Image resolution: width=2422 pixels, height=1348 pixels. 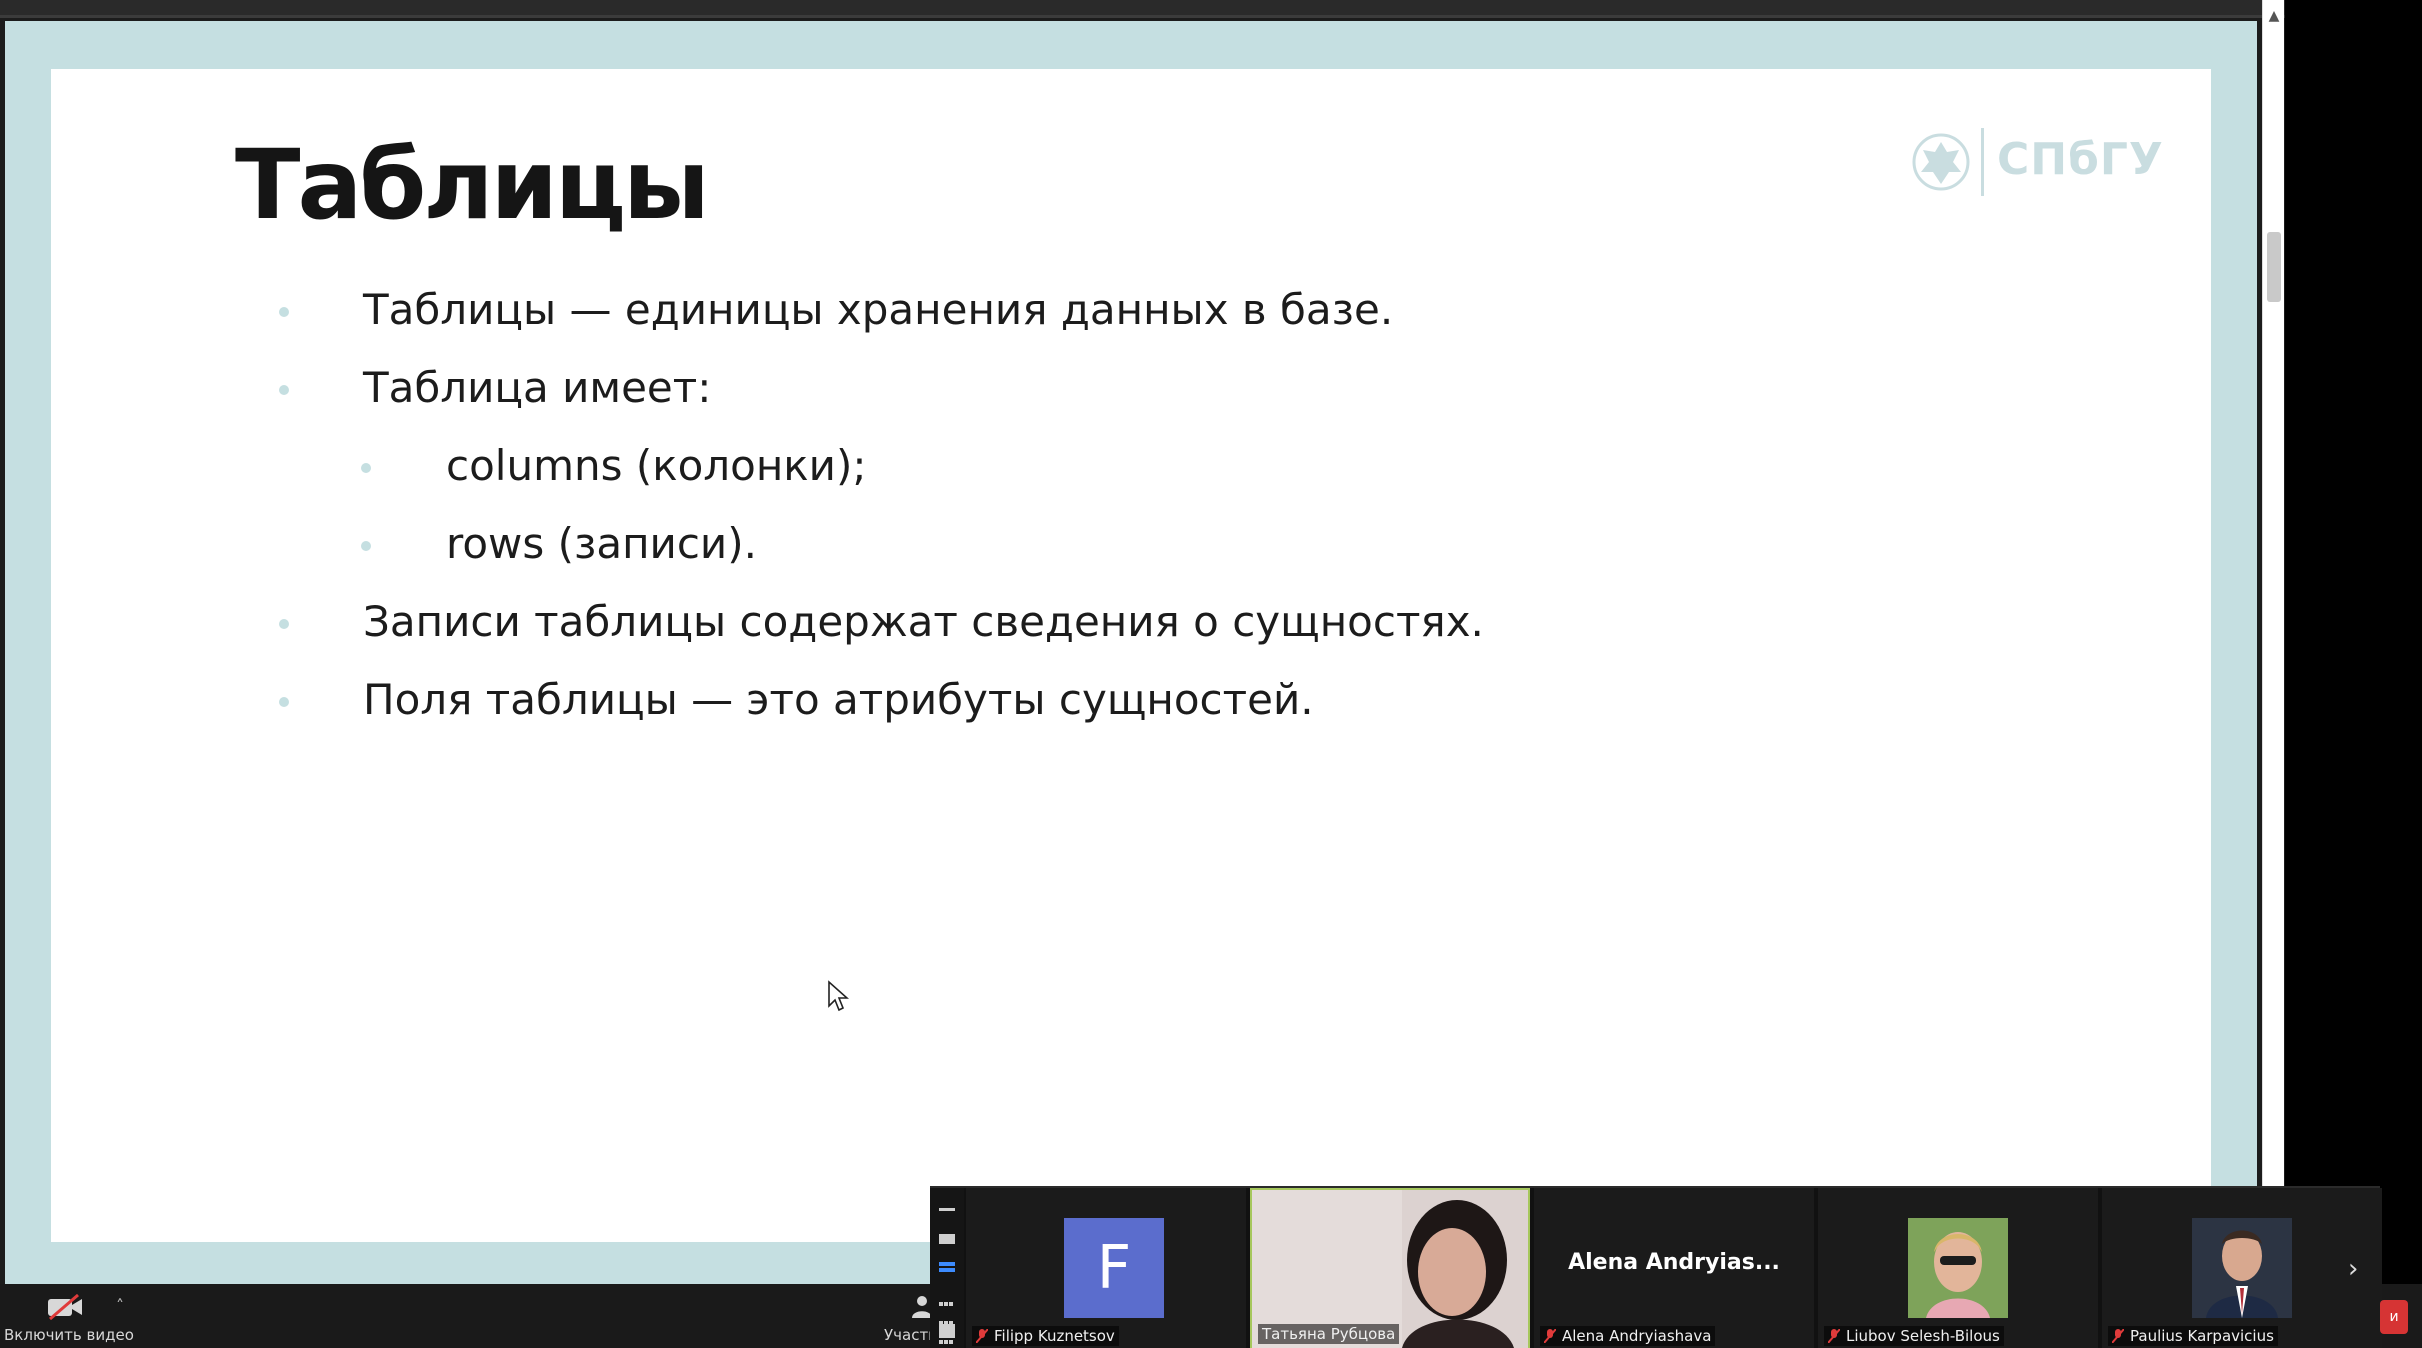 I want to click on strip-view-icon, so click(x=947, y=1269).